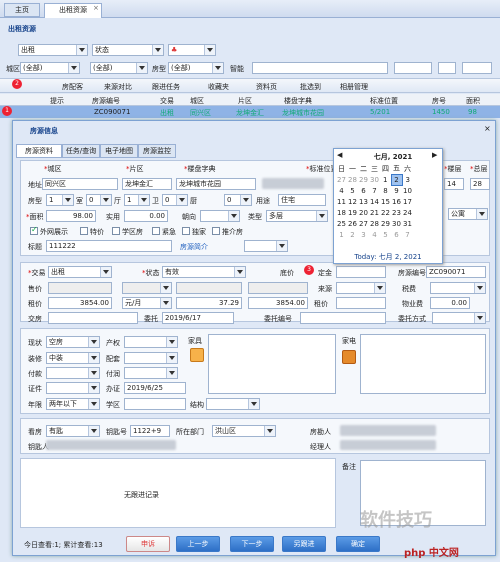  What do you see at coordinates (434, 155) in the screenshot?
I see `next-month-icon: ▶` at bounding box center [434, 155].